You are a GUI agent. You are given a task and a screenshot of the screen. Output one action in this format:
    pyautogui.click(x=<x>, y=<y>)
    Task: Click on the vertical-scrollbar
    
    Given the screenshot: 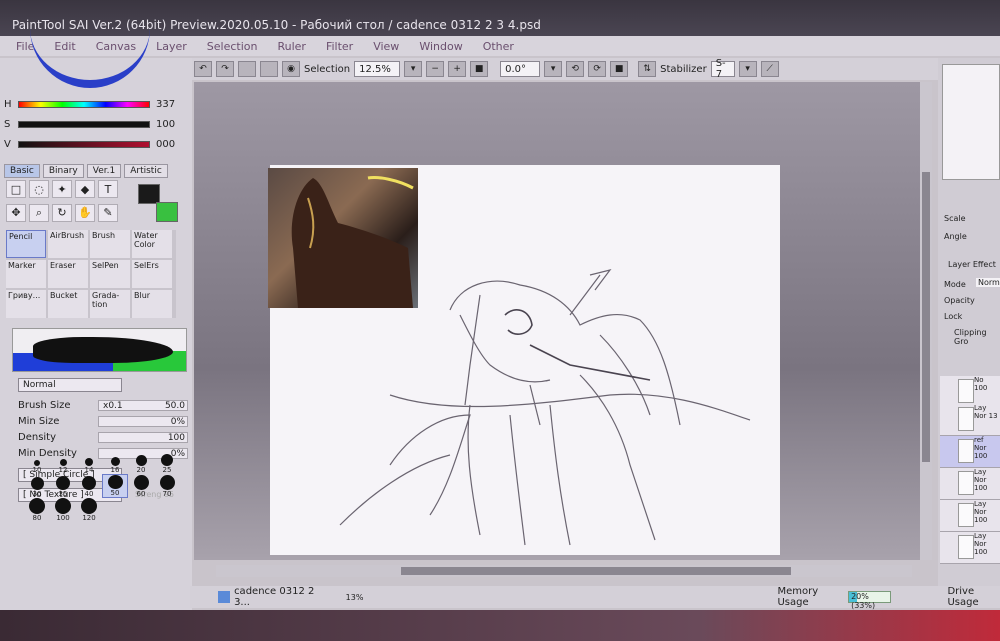 What is the action you would take?
    pyautogui.click(x=926, y=321)
    